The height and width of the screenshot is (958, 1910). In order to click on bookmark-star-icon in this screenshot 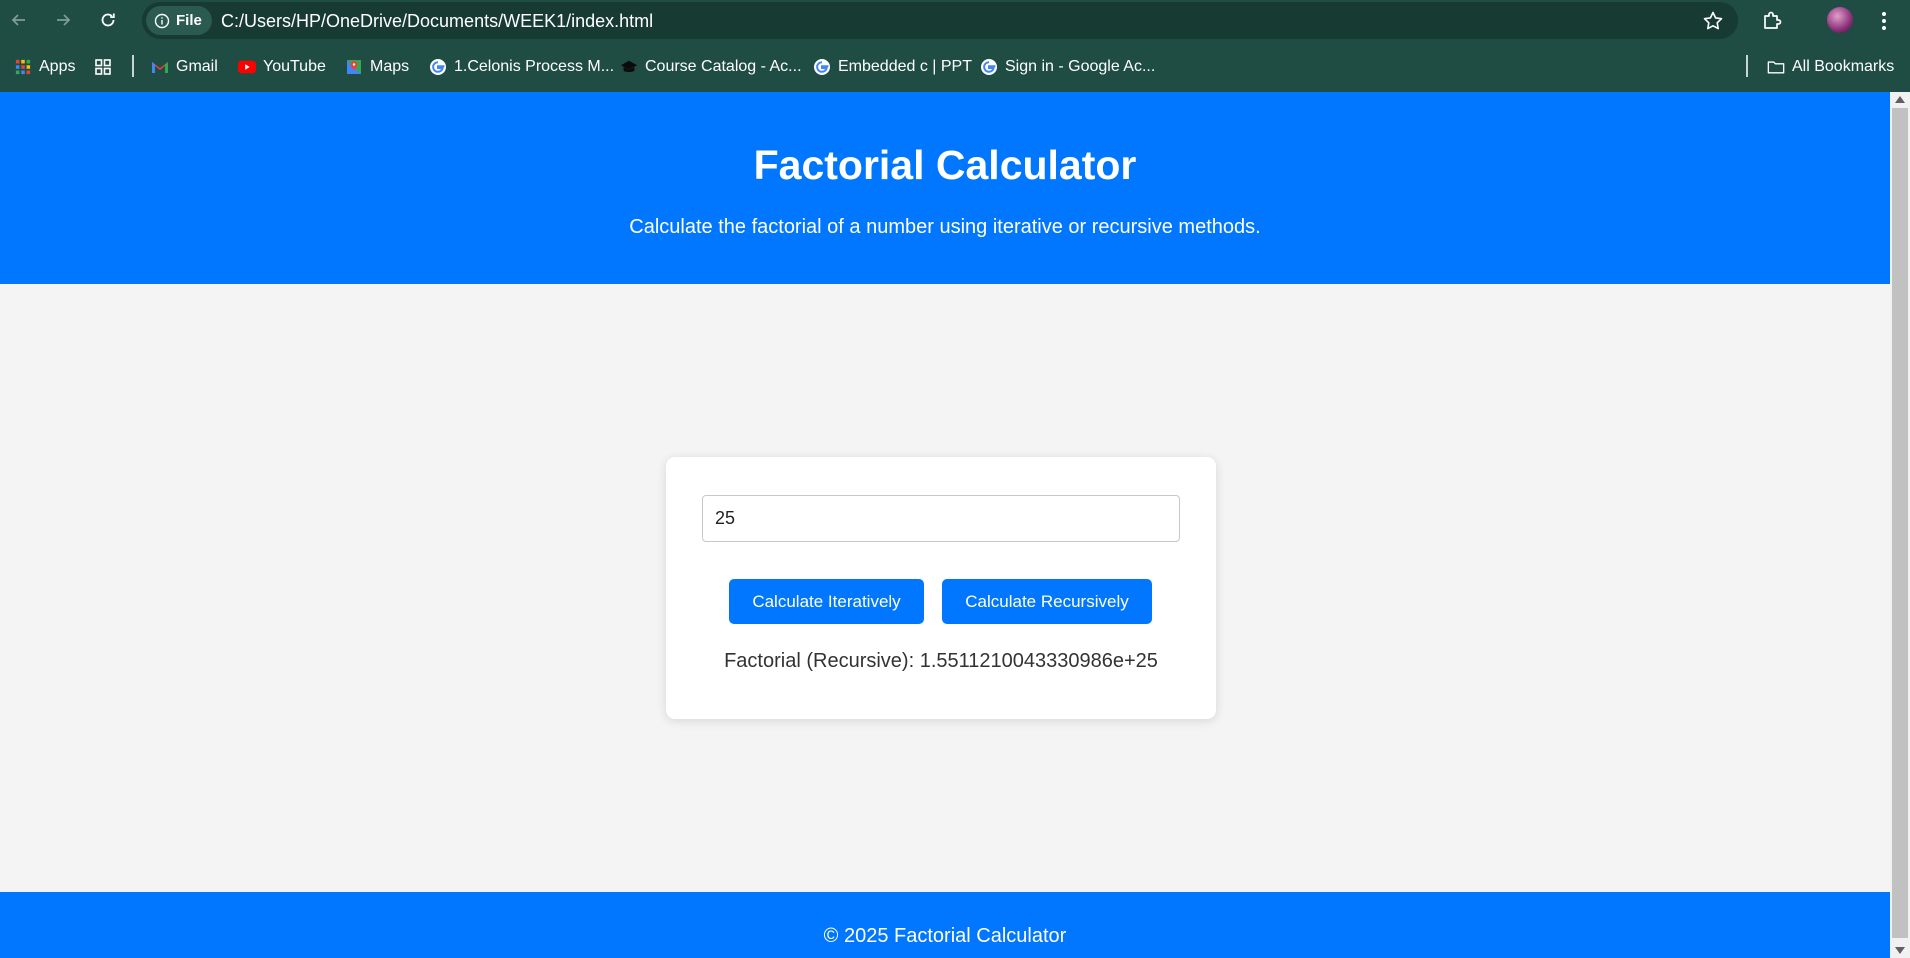, I will do `click(1713, 21)`.